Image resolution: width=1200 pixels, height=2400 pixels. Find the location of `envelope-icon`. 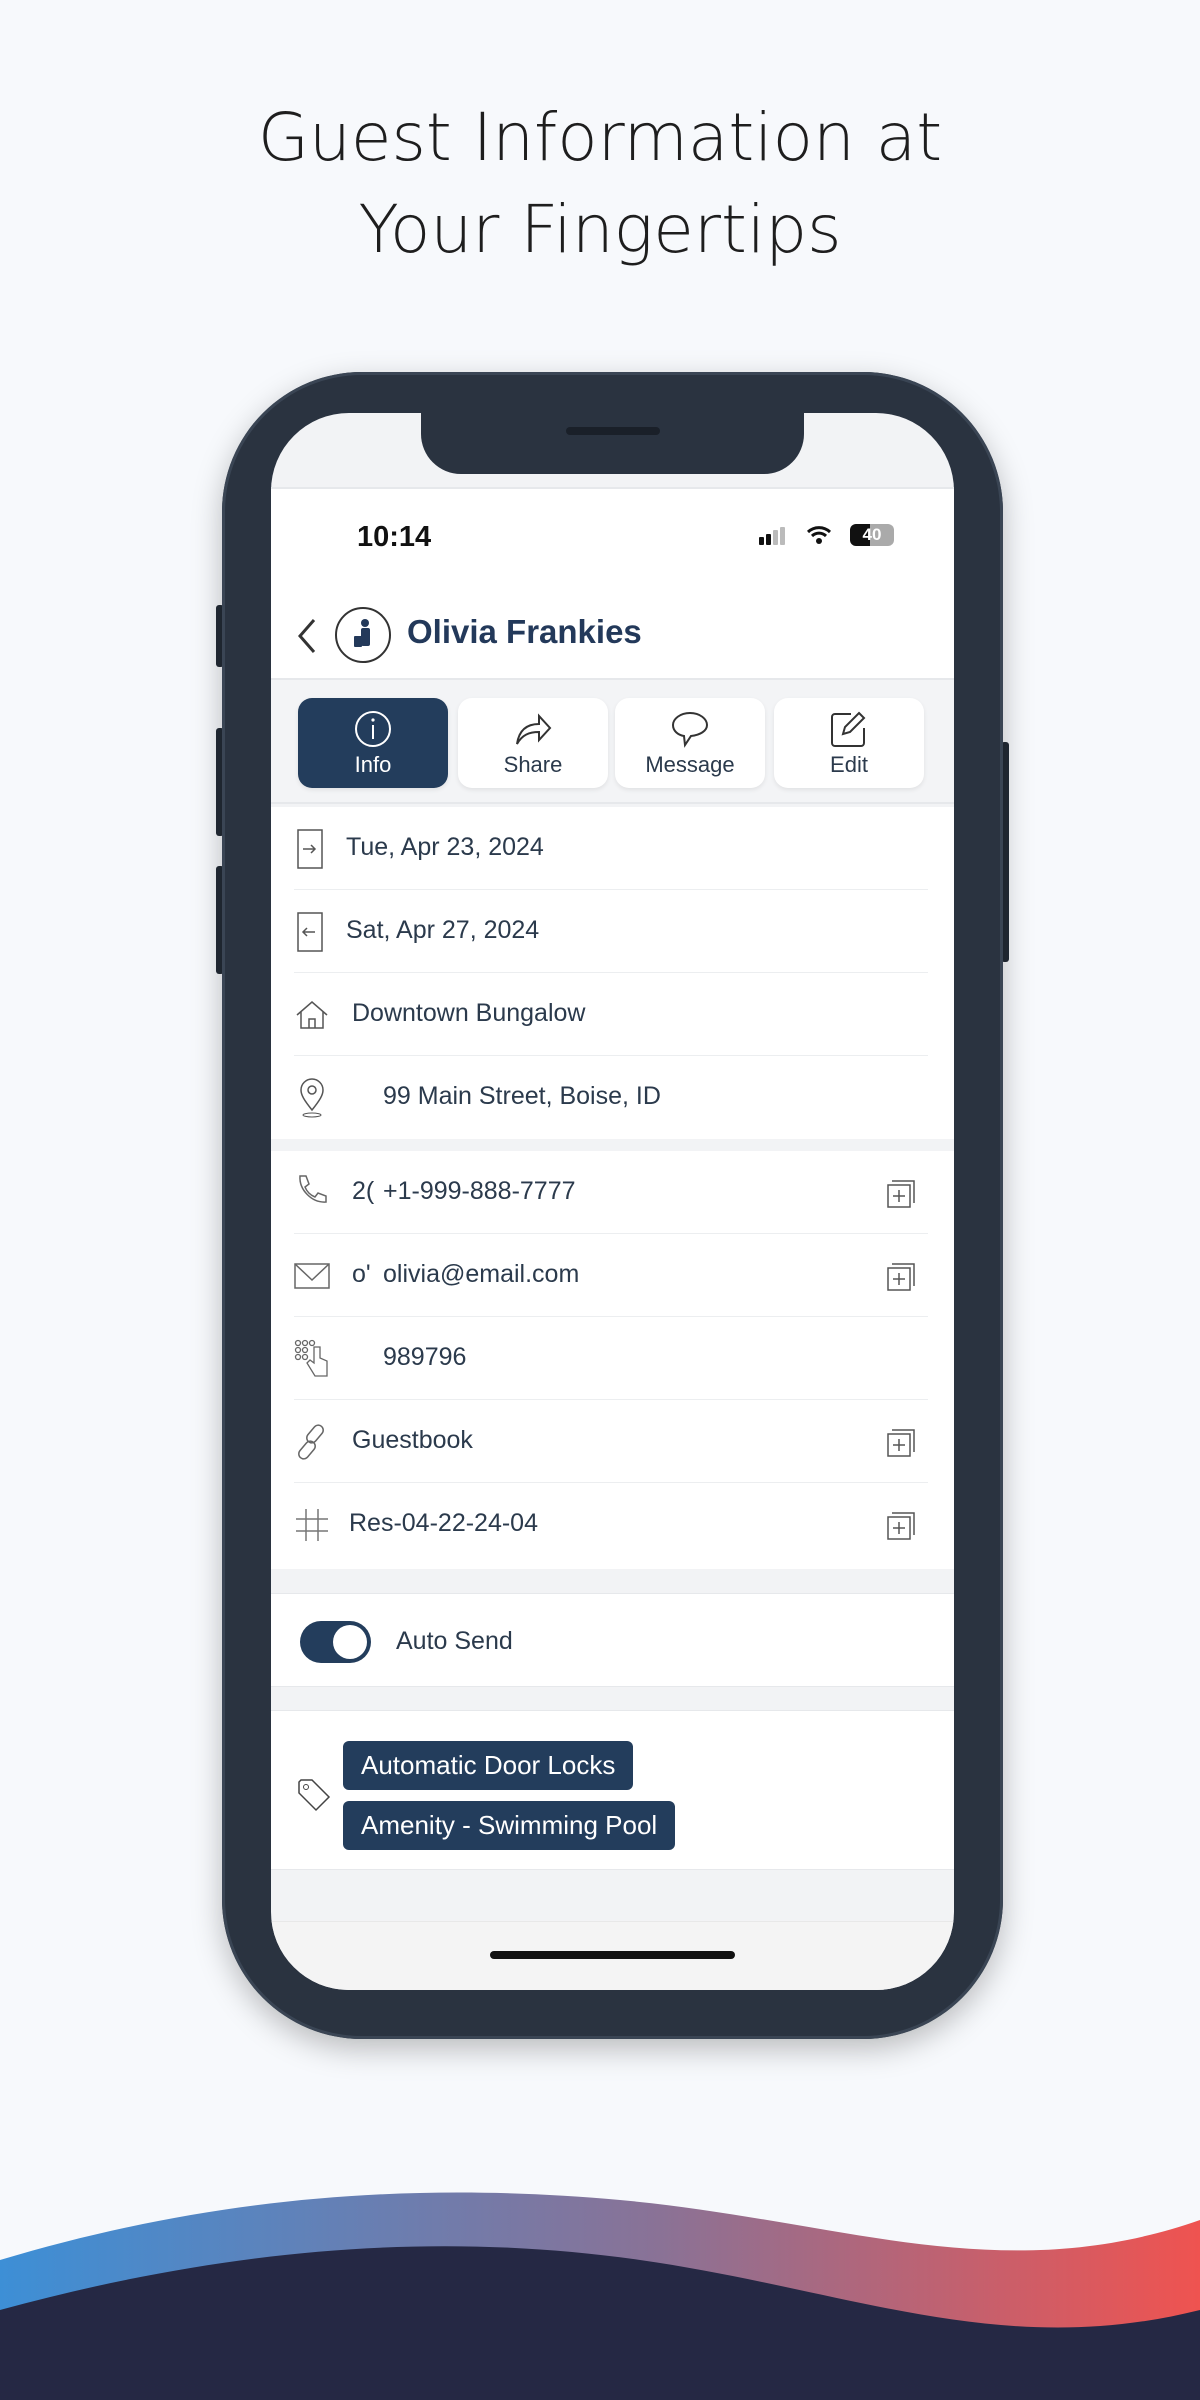

envelope-icon is located at coordinates (312, 1276).